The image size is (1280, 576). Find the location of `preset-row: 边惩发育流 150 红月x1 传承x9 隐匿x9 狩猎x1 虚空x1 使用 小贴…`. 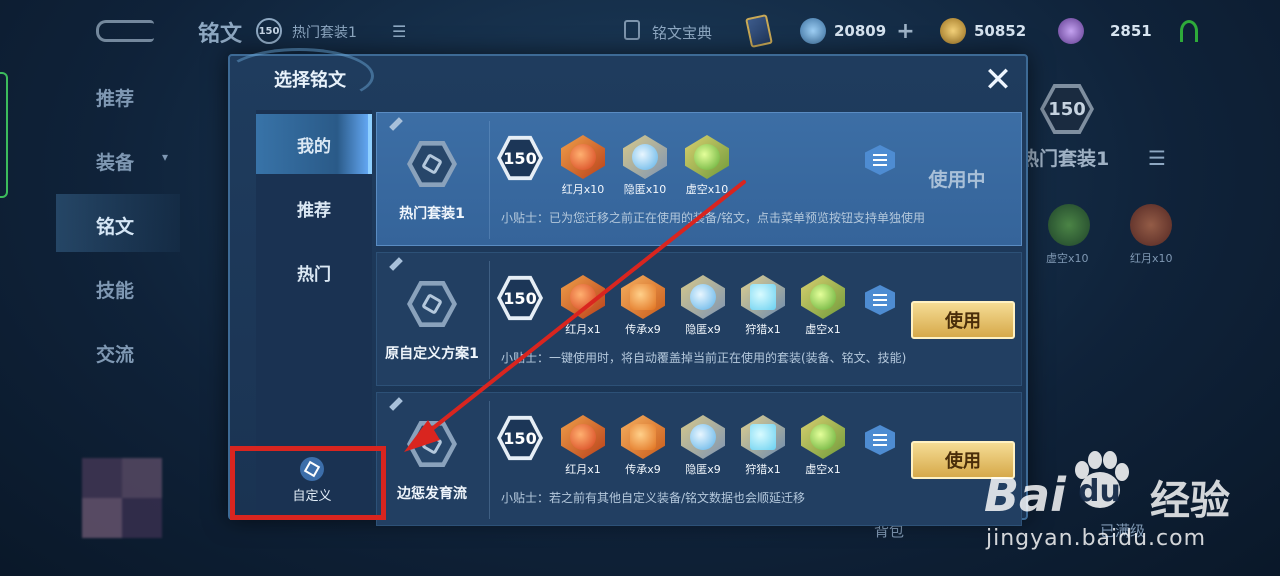

preset-row: 边惩发育流 150 红月x1 传承x9 隐匿x9 狩猎x1 虚空x1 使用 小贴… is located at coordinates (699, 459).